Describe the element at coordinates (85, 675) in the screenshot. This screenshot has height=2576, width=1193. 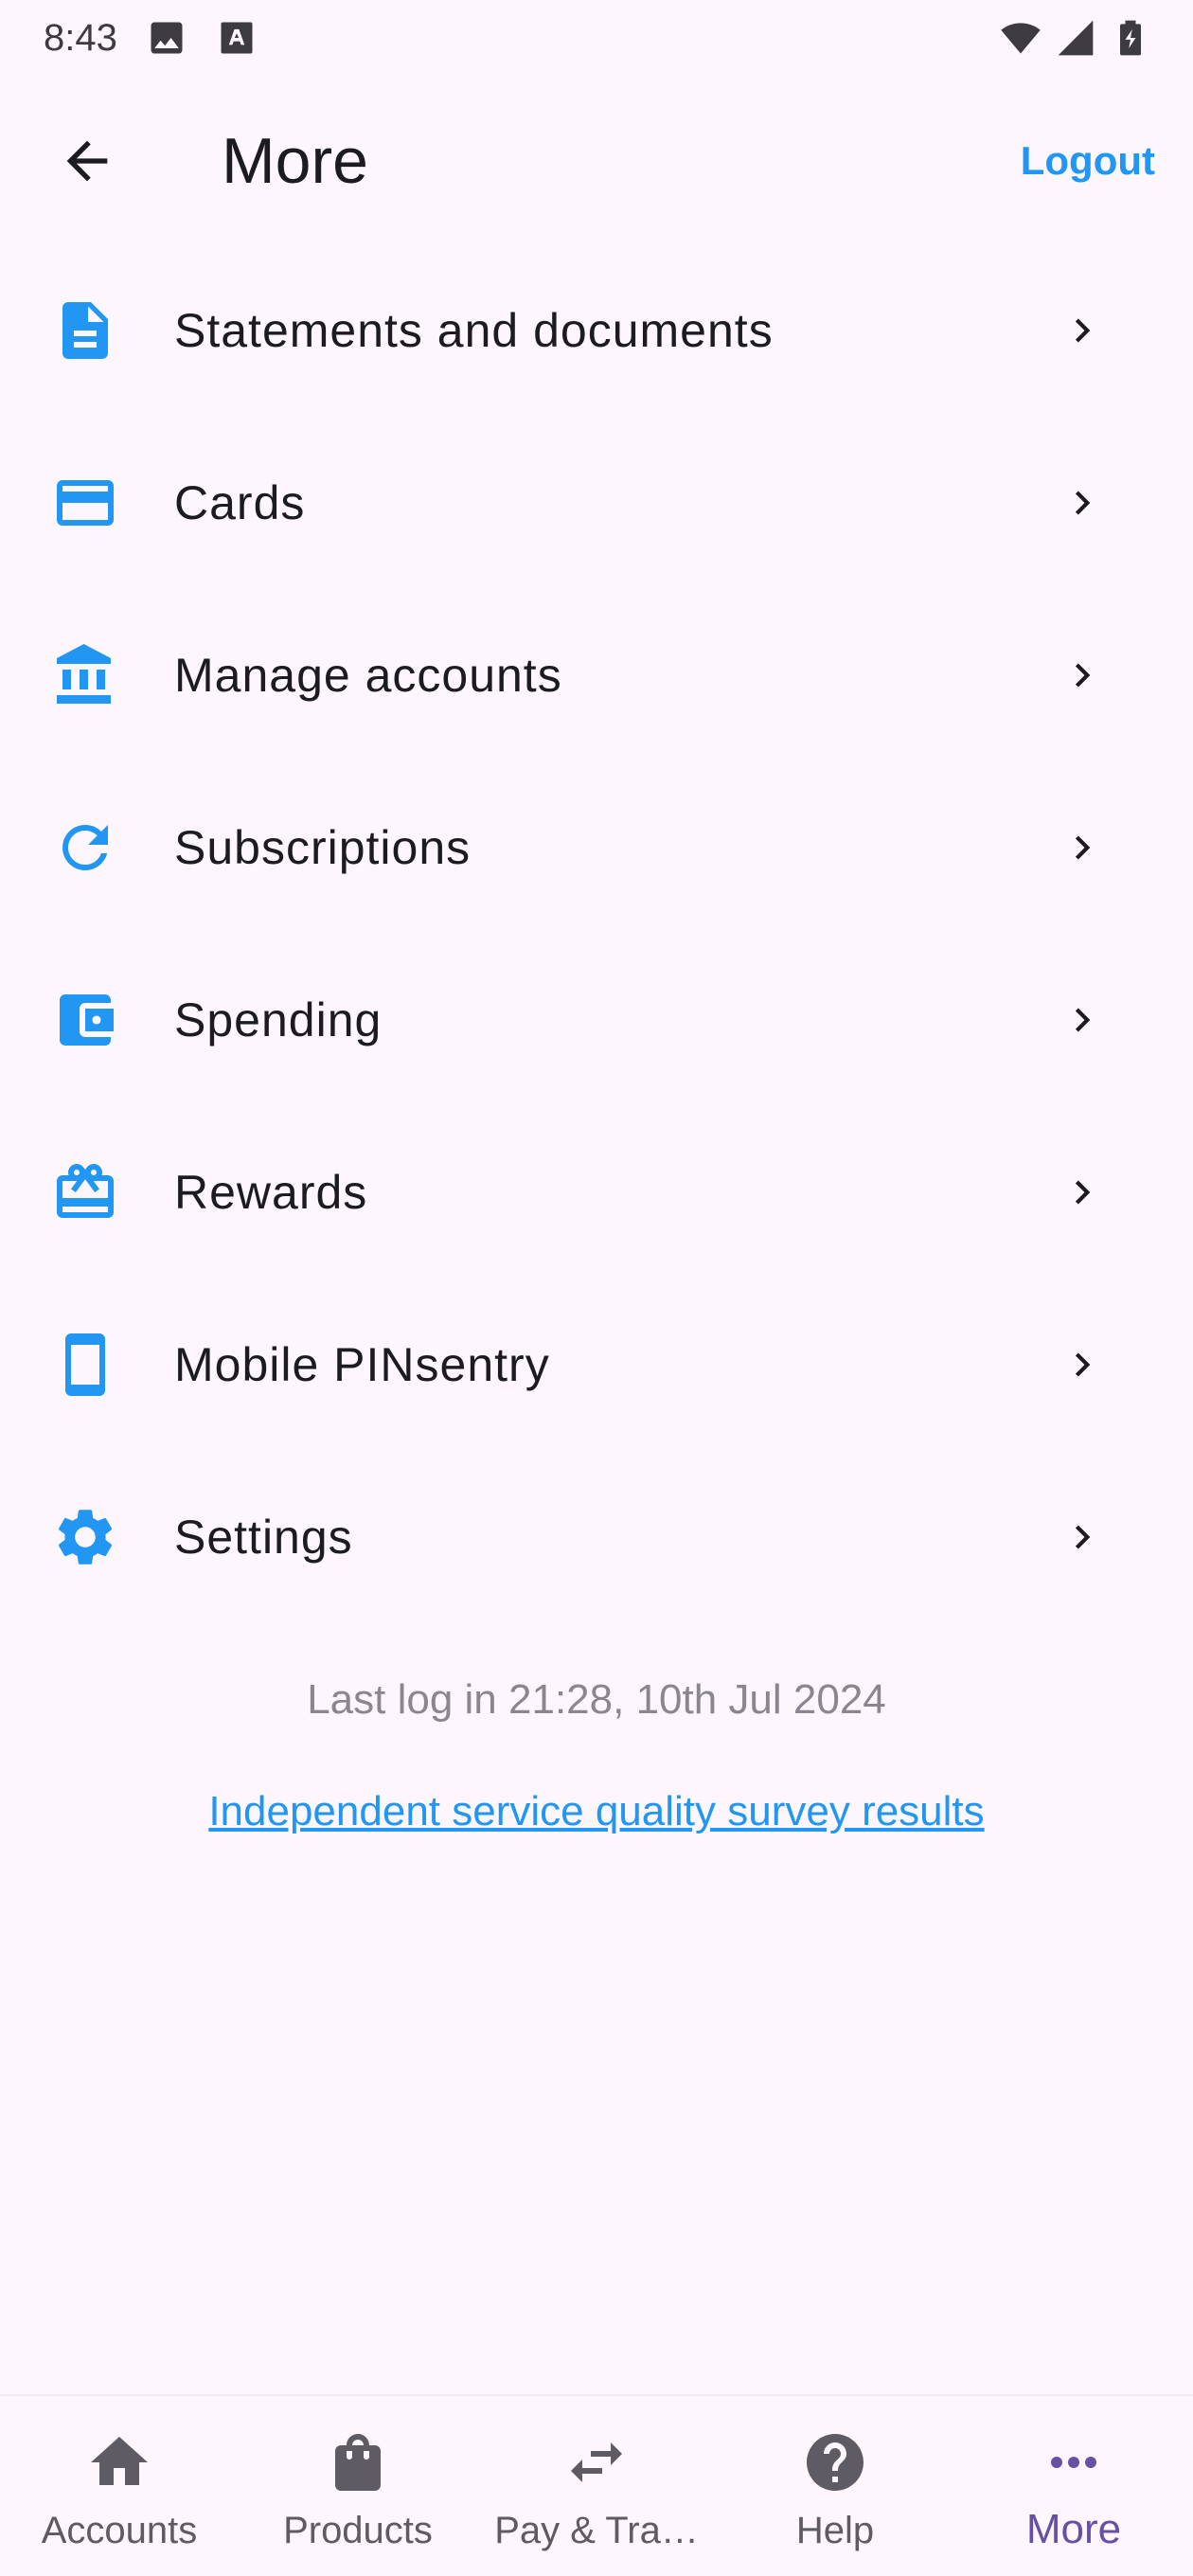
I see `bank-icon` at that location.